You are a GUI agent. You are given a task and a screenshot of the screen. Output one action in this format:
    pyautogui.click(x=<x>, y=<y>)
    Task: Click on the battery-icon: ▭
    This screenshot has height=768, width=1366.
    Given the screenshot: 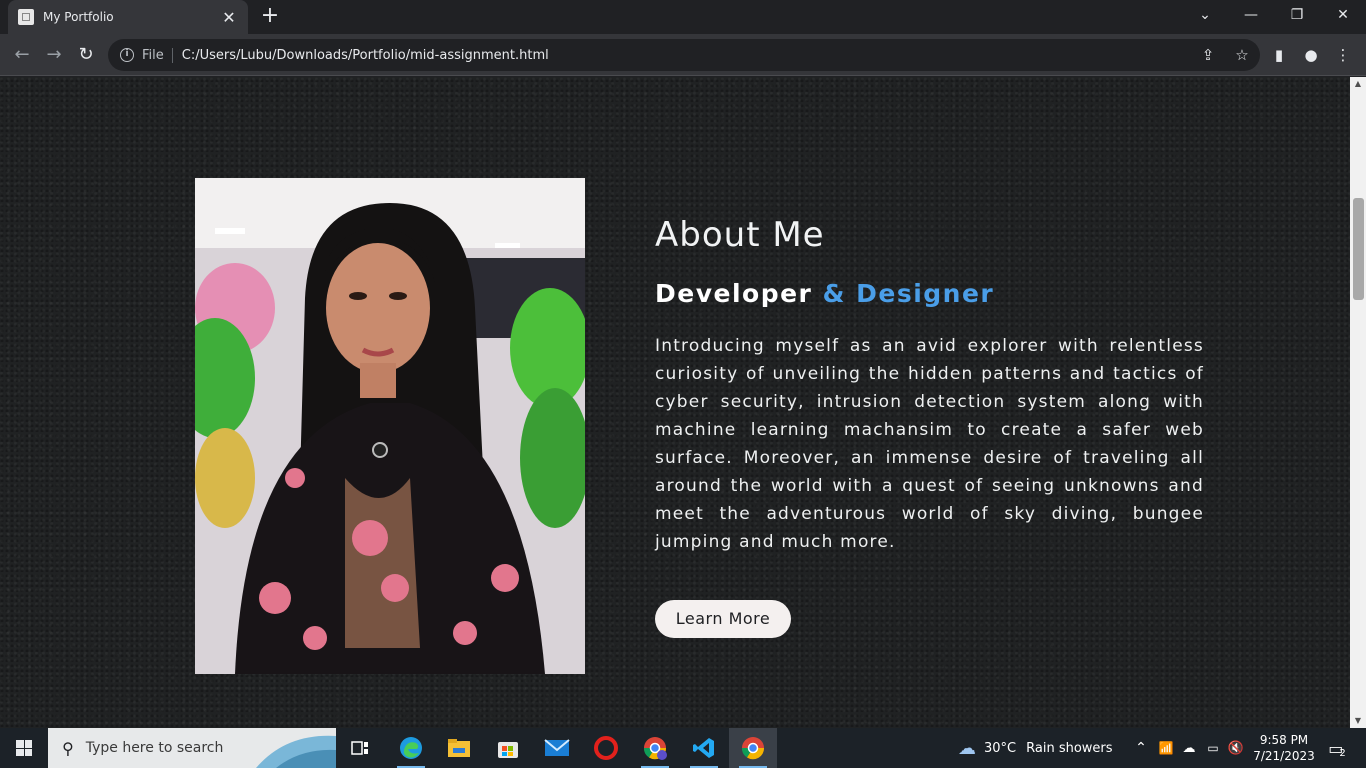 What is the action you would take?
    pyautogui.click(x=1213, y=748)
    